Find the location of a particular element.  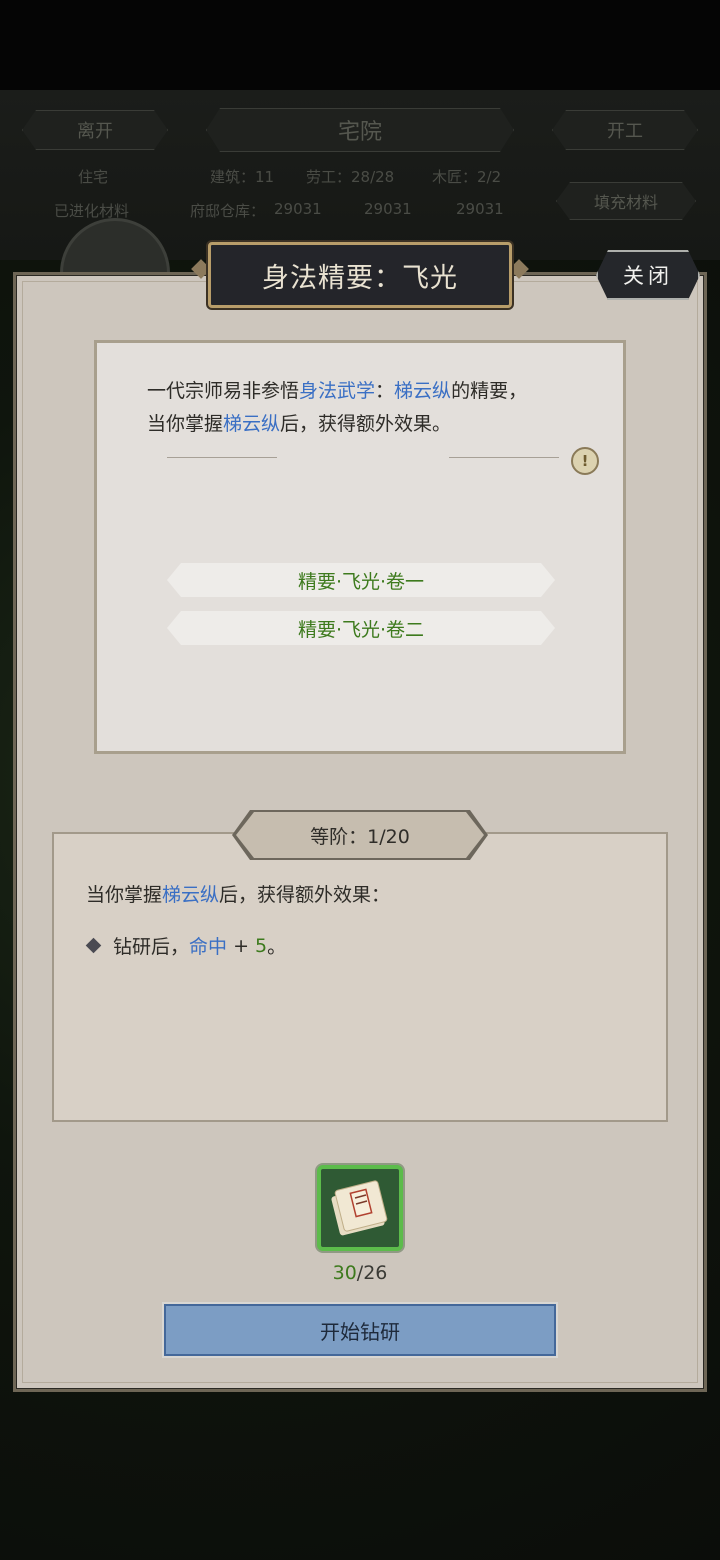

status-bar-area is located at coordinates (360, 45).